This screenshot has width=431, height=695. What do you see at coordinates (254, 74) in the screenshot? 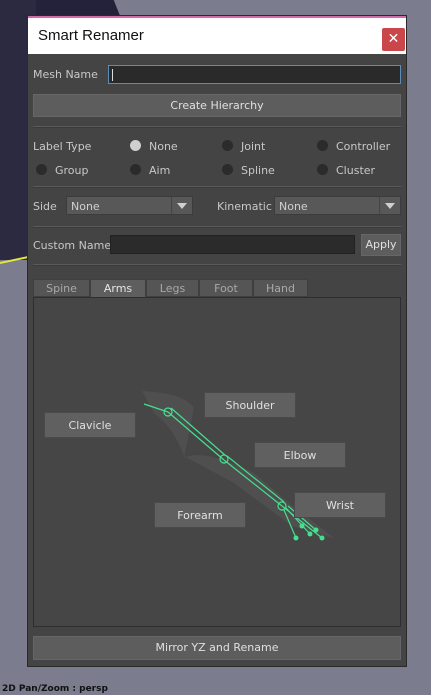
I see `mesh-name-input` at bounding box center [254, 74].